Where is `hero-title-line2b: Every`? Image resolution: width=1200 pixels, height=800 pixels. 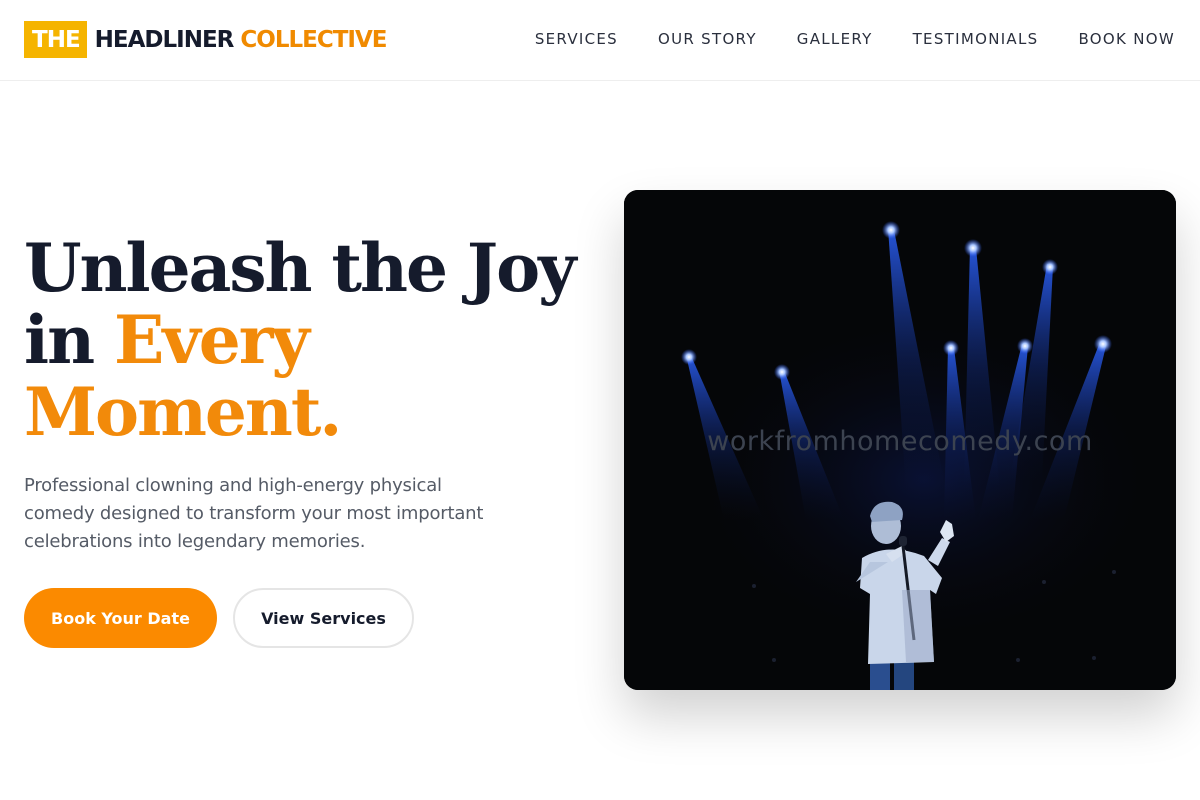 hero-title-line2b: Every is located at coordinates (212, 340).